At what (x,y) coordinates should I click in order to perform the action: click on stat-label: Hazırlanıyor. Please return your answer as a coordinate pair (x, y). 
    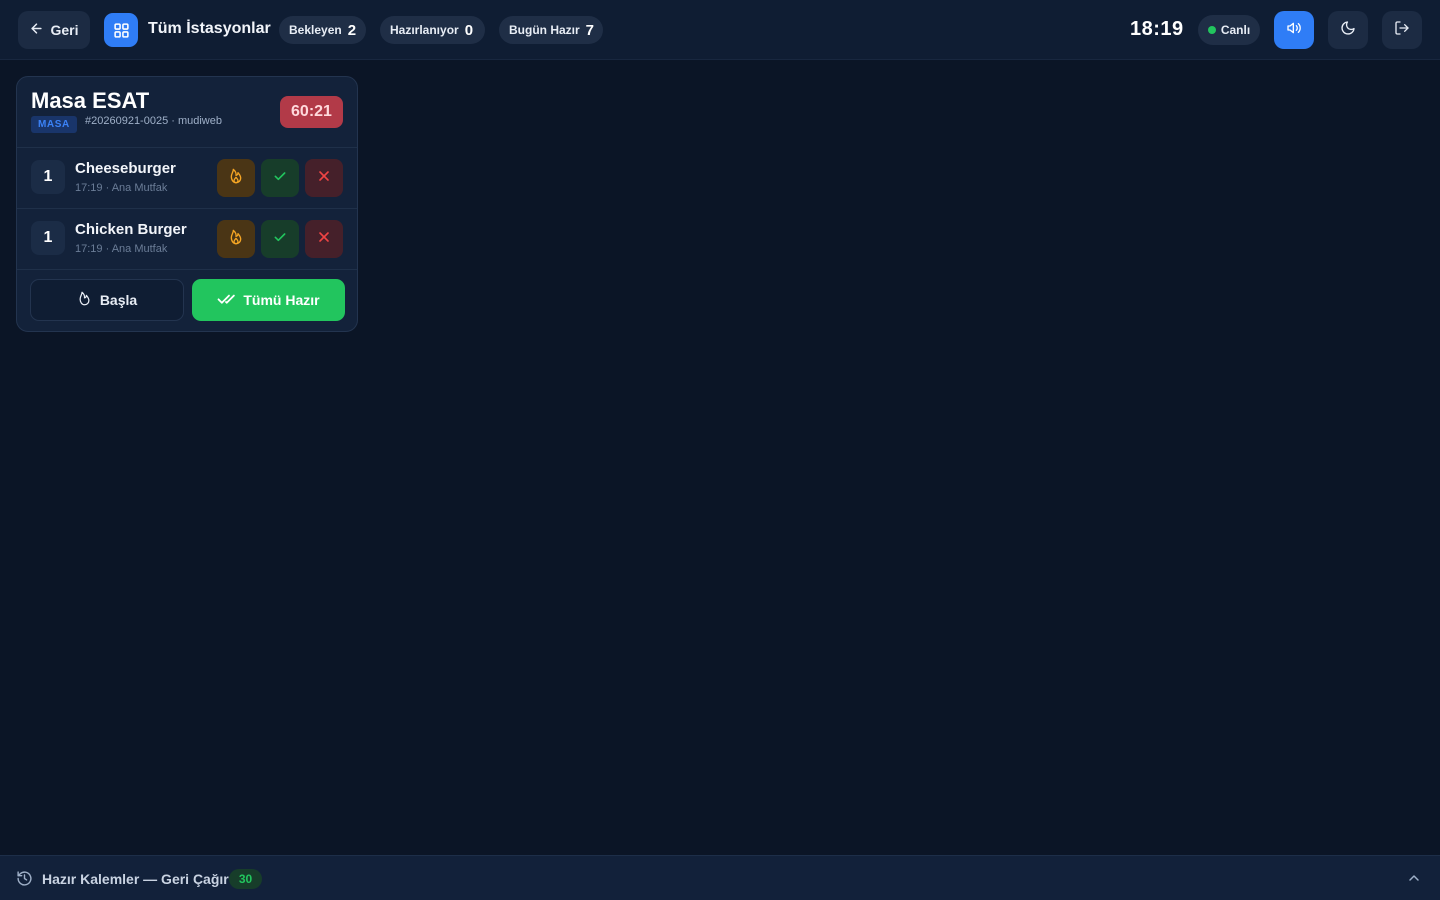
    Looking at the image, I should click on (424, 30).